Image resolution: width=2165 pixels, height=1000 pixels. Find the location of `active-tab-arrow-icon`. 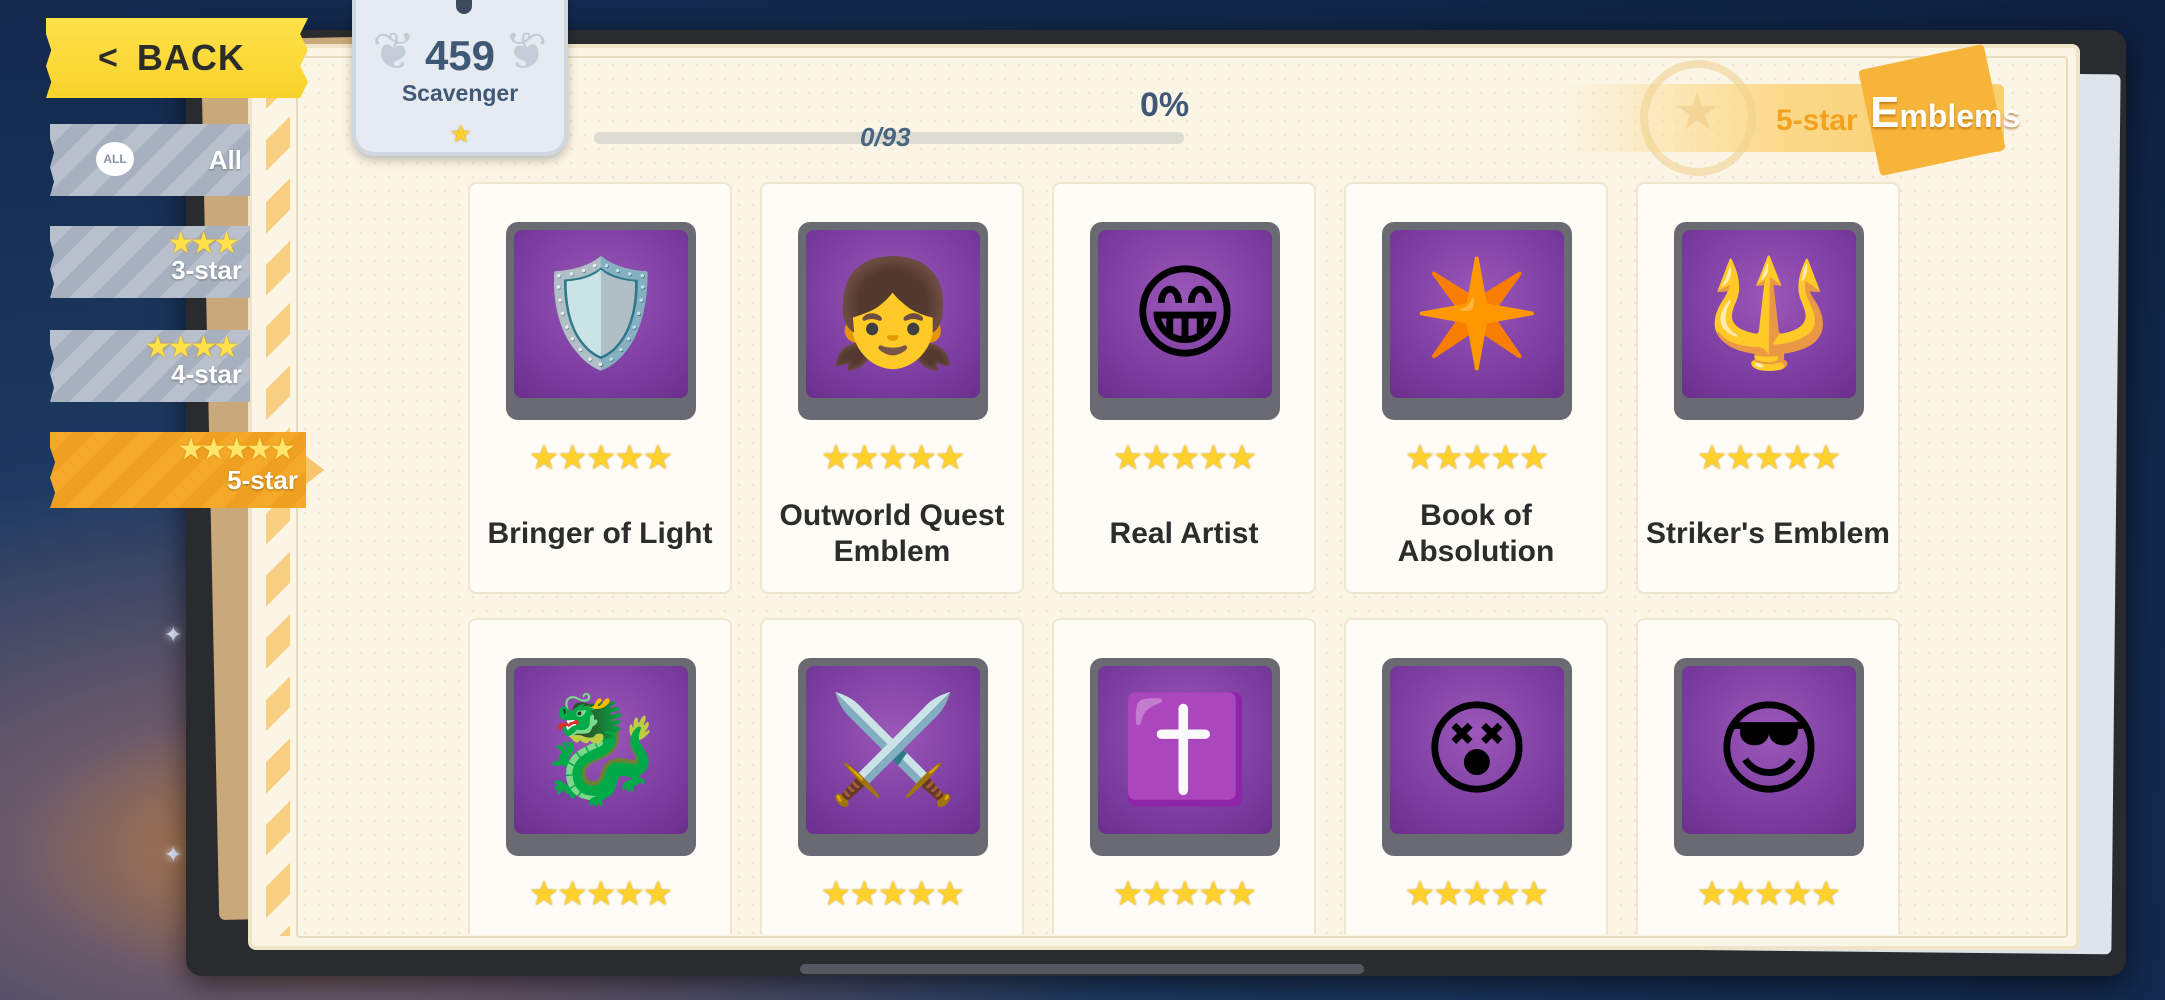

active-tab-arrow-icon is located at coordinates (315, 470).